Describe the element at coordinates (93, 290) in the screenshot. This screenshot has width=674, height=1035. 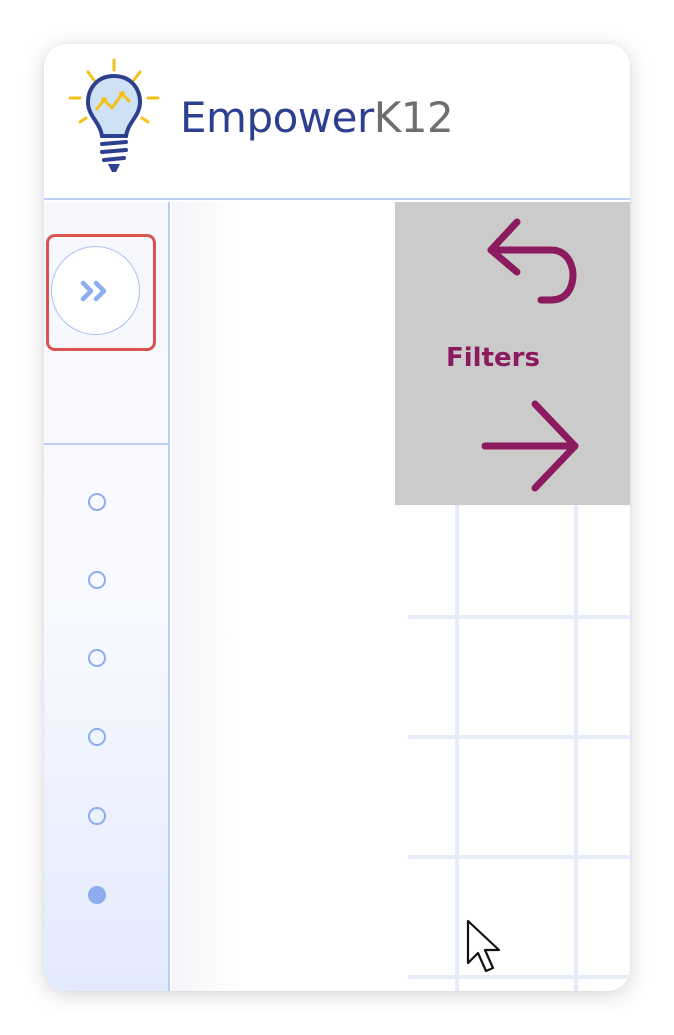
I see `double-chevron-right-icon` at that location.